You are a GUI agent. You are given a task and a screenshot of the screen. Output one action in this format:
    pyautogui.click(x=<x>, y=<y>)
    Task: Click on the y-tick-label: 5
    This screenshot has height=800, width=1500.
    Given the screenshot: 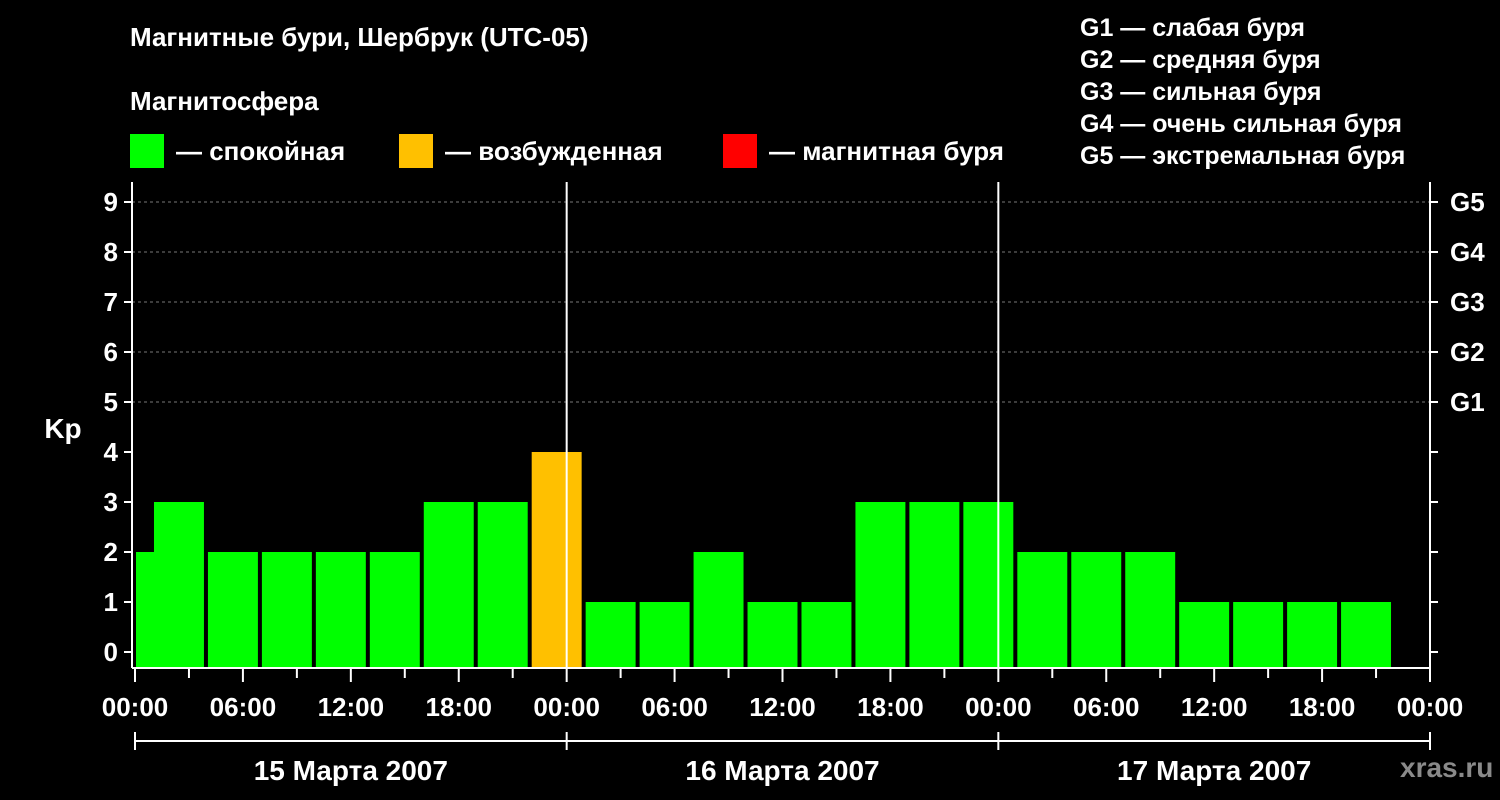 What is the action you would take?
    pyautogui.click(x=111, y=402)
    